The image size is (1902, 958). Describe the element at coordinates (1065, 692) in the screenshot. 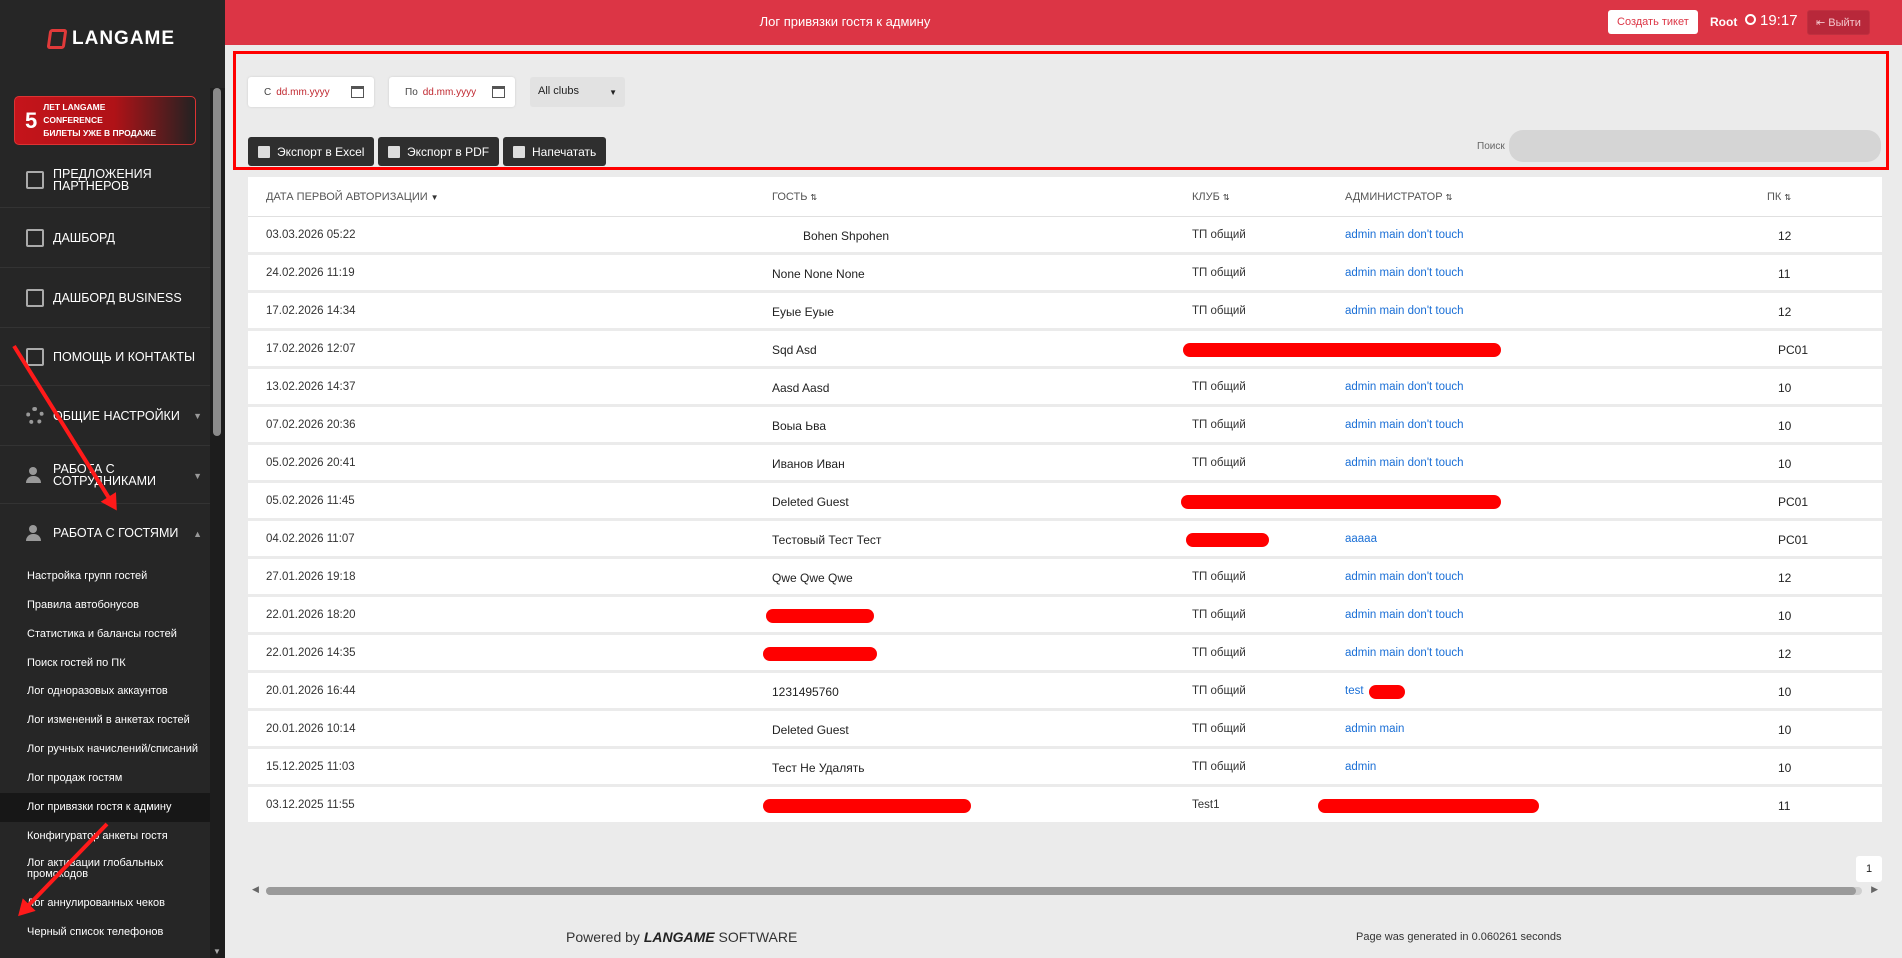

I see `table-row: 20.01.2026 16:44 1231495760 ТП общий test 10` at that location.